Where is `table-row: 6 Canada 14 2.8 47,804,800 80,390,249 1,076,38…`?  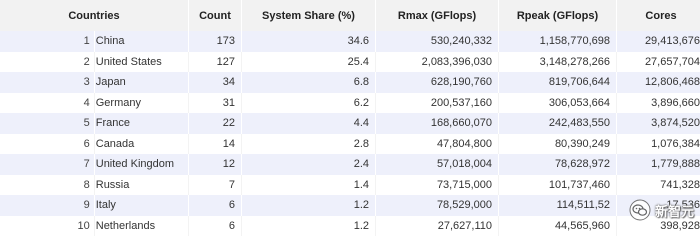 table-row: 6 Canada 14 2.8 47,804,800 80,390,249 1,076,38… is located at coordinates (350, 143).